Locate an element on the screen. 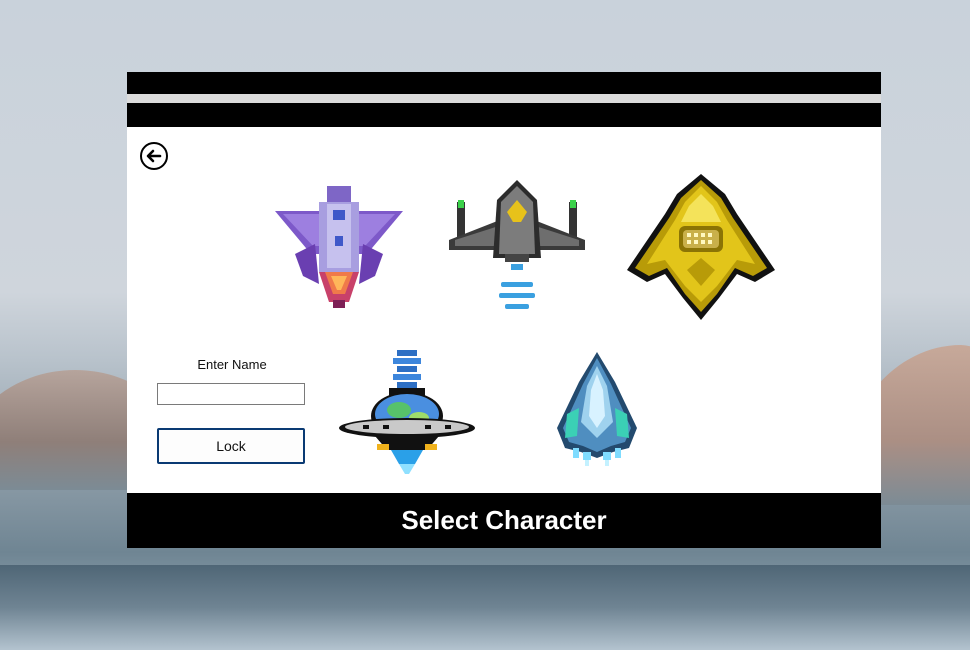  select-character-title: Select Character is located at coordinates (504, 520).